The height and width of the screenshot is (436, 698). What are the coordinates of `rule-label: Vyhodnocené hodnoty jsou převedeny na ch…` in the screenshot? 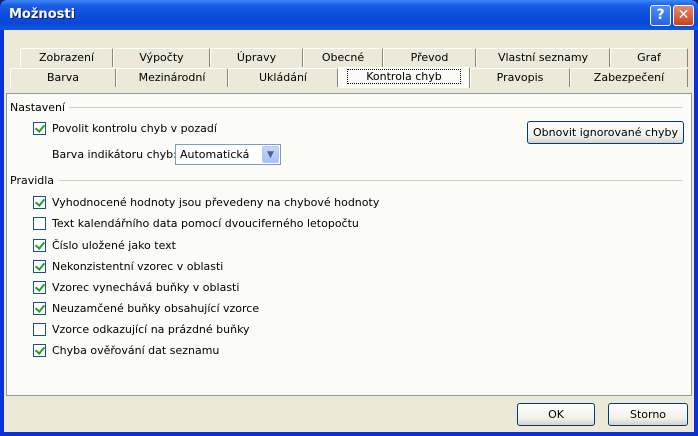 It's located at (216, 202).